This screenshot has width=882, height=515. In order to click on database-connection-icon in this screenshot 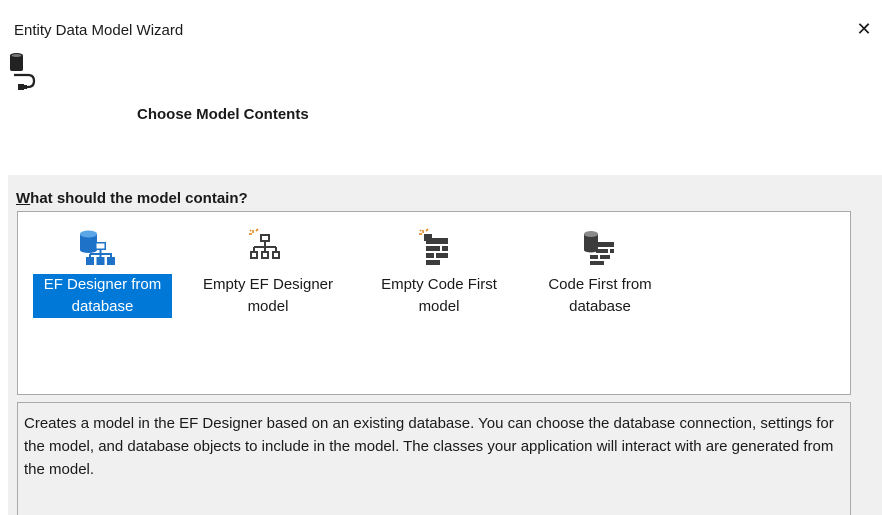, I will do `click(25, 73)`.